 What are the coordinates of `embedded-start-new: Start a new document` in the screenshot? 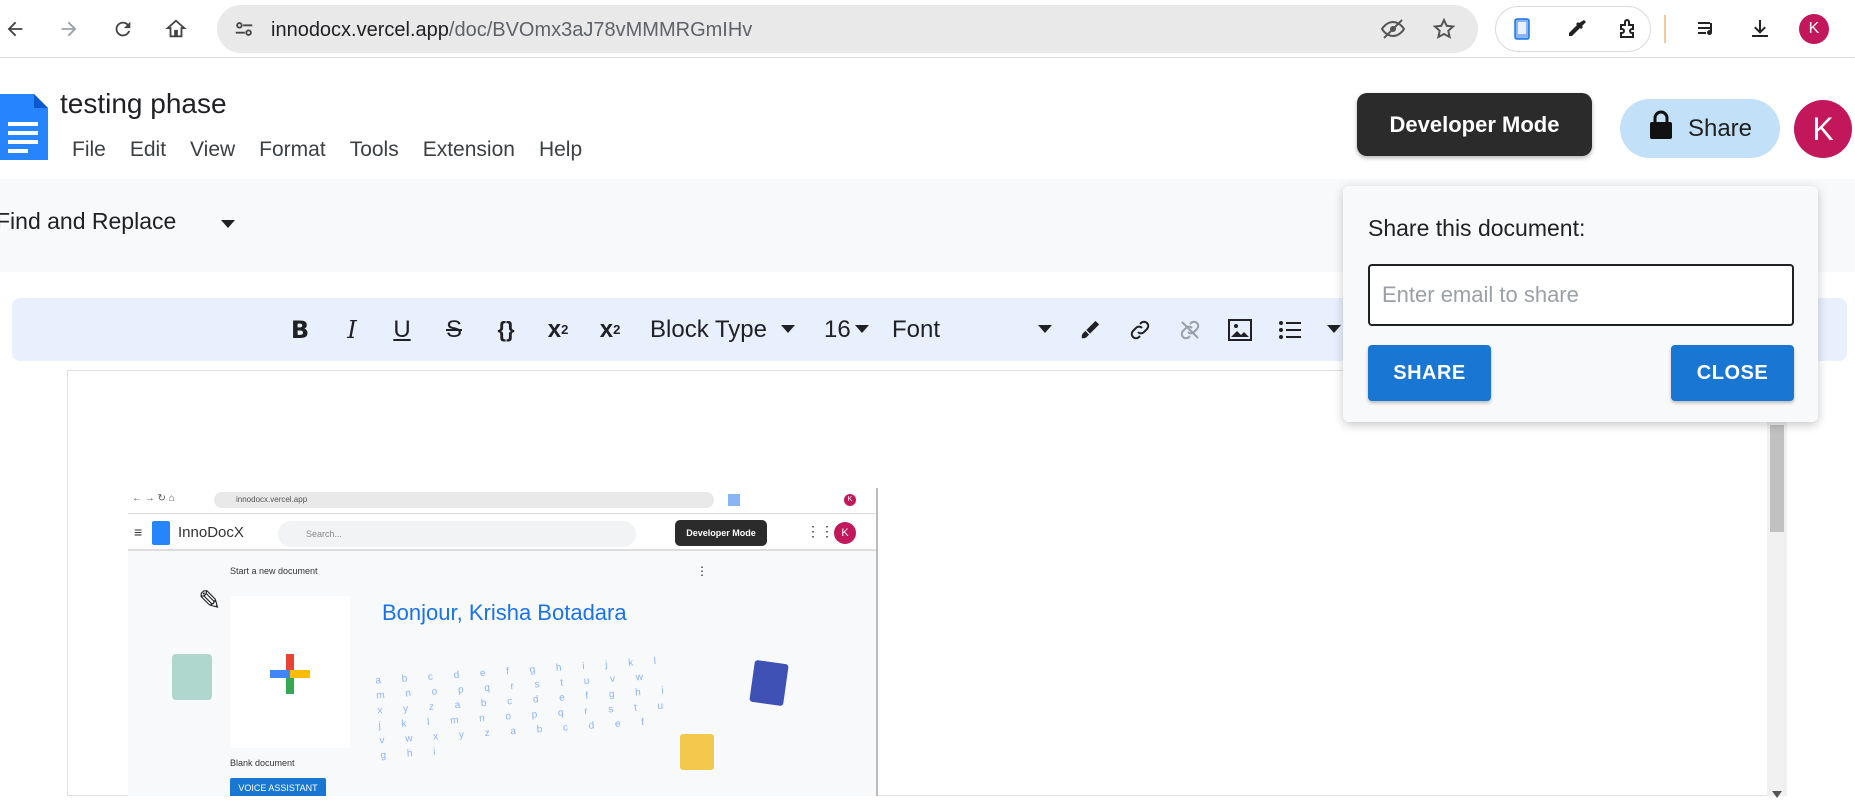 It's located at (274, 571).